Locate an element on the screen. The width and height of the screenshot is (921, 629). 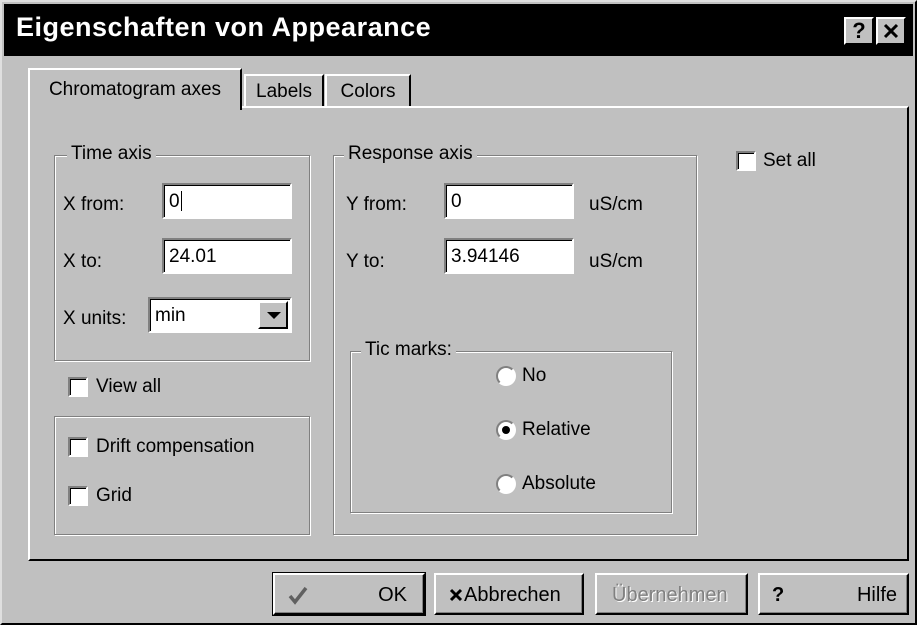
tic-no-radio is located at coordinates (506, 376).